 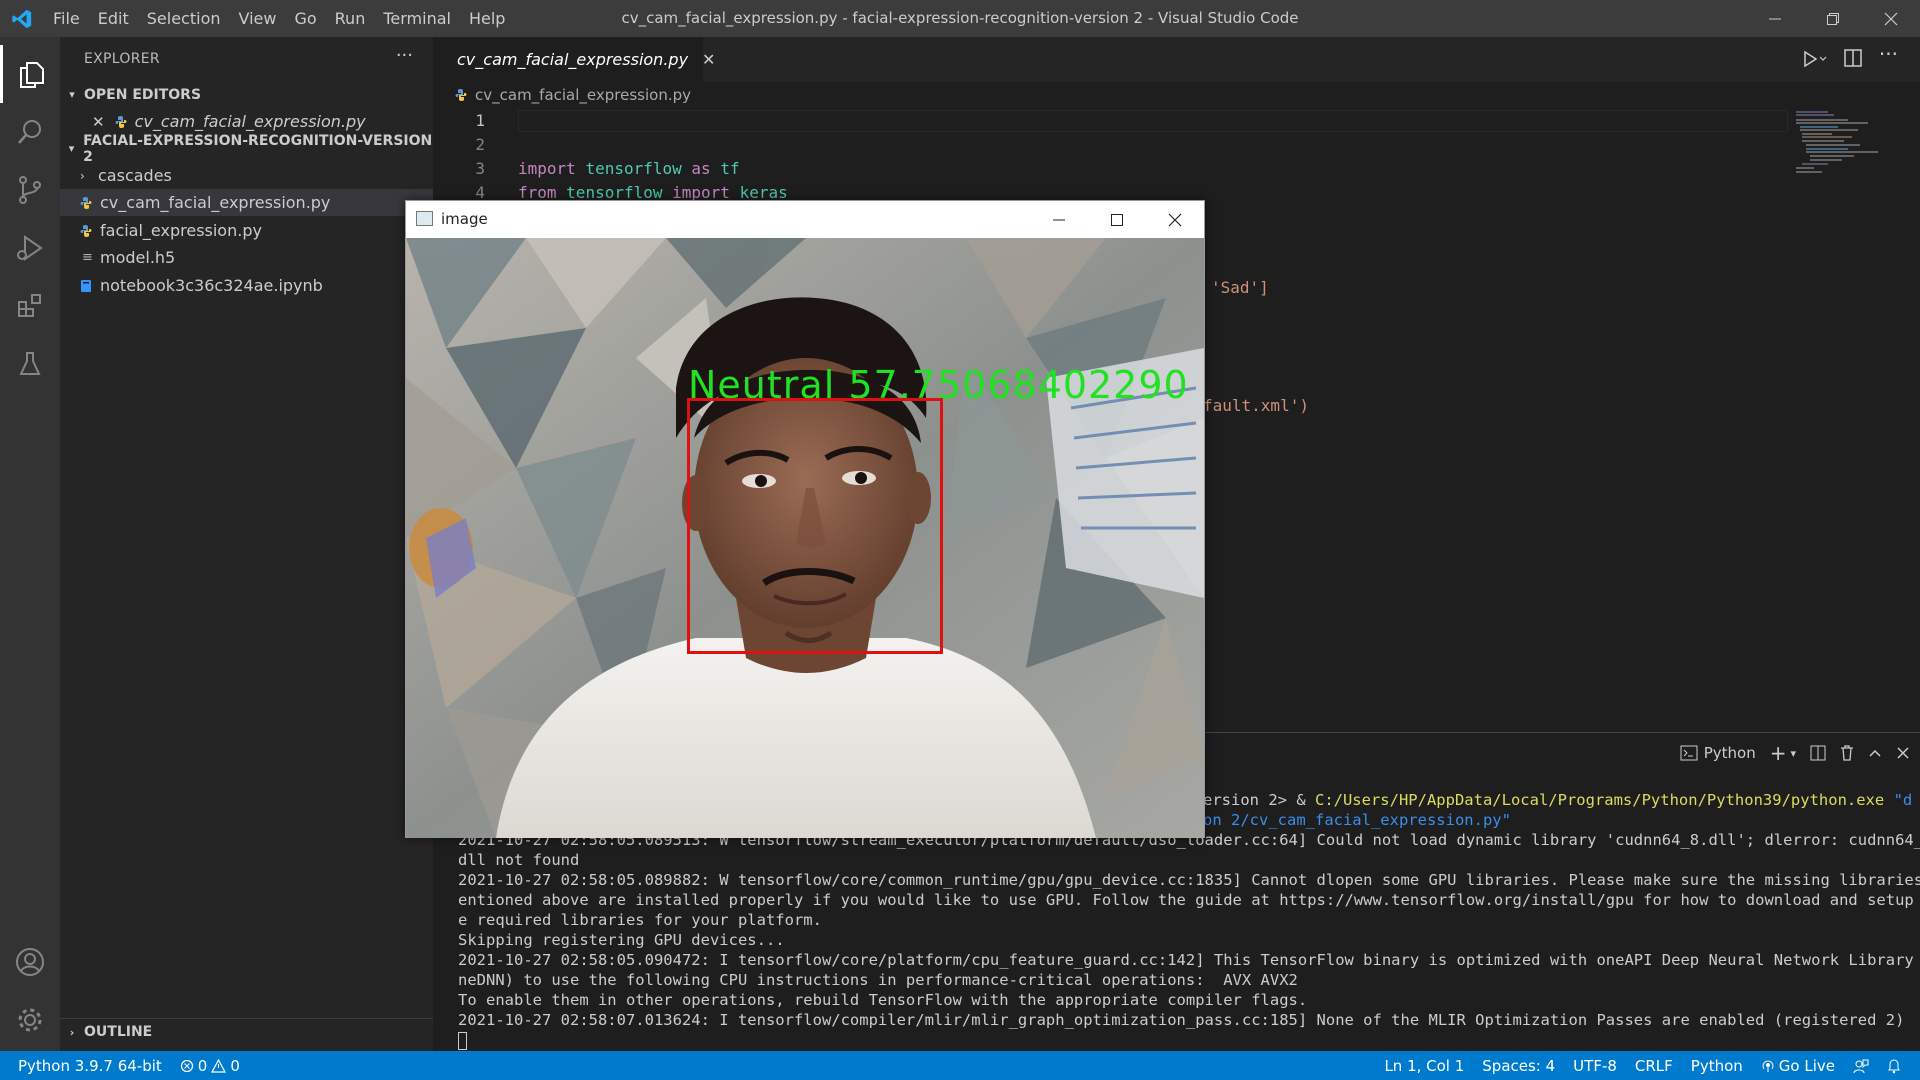 What do you see at coordinates (1888, 54) in the screenshot?
I see `editor-more-button: ···` at bounding box center [1888, 54].